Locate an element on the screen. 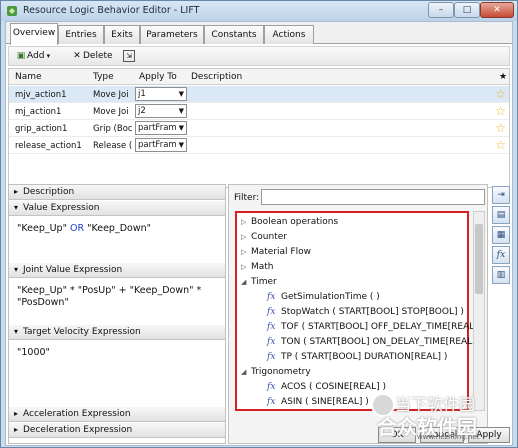  maximize-button: □ is located at coordinates (467, 10).